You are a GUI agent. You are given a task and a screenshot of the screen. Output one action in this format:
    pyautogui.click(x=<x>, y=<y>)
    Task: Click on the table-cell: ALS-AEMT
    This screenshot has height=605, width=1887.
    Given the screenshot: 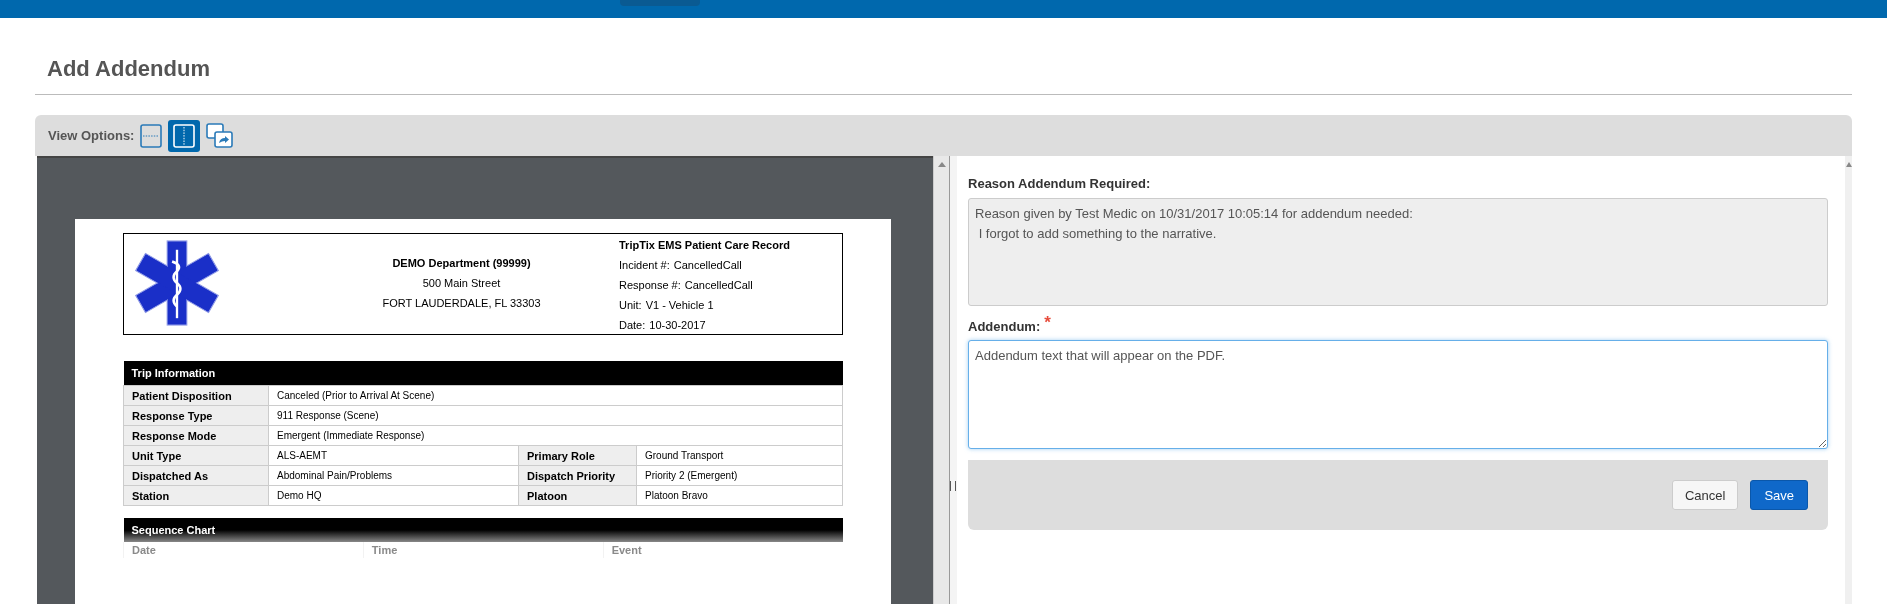 What is the action you would take?
    pyautogui.click(x=393, y=455)
    